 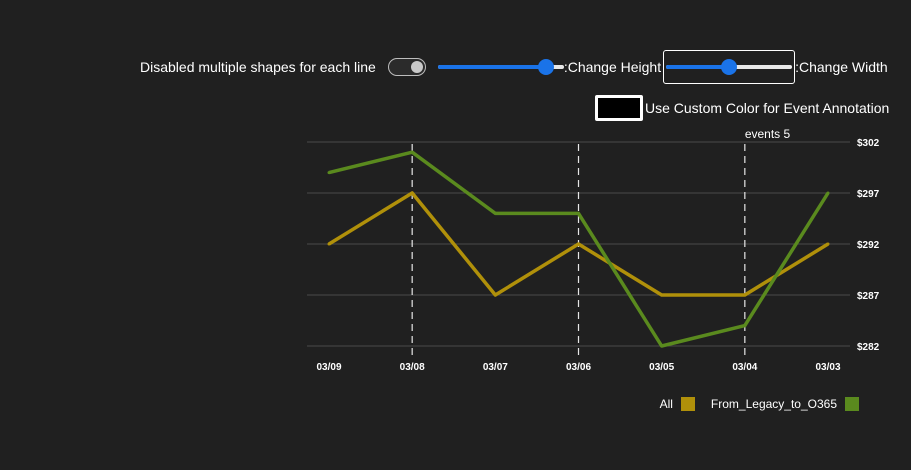 What do you see at coordinates (744, 367) in the screenshot?
I see `x-tick-label: 03/04` at bounding box center [744, 367].